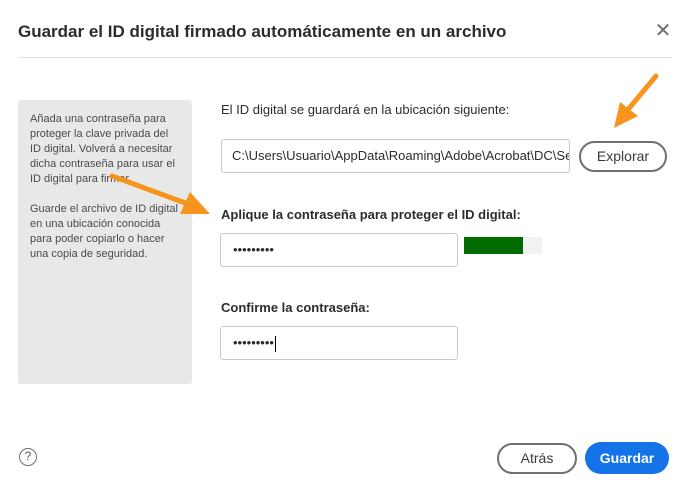 The image size is (690, 494). Describe the element at coordinates (275, 343) in the screenshot. I see `text-caret` at that location.